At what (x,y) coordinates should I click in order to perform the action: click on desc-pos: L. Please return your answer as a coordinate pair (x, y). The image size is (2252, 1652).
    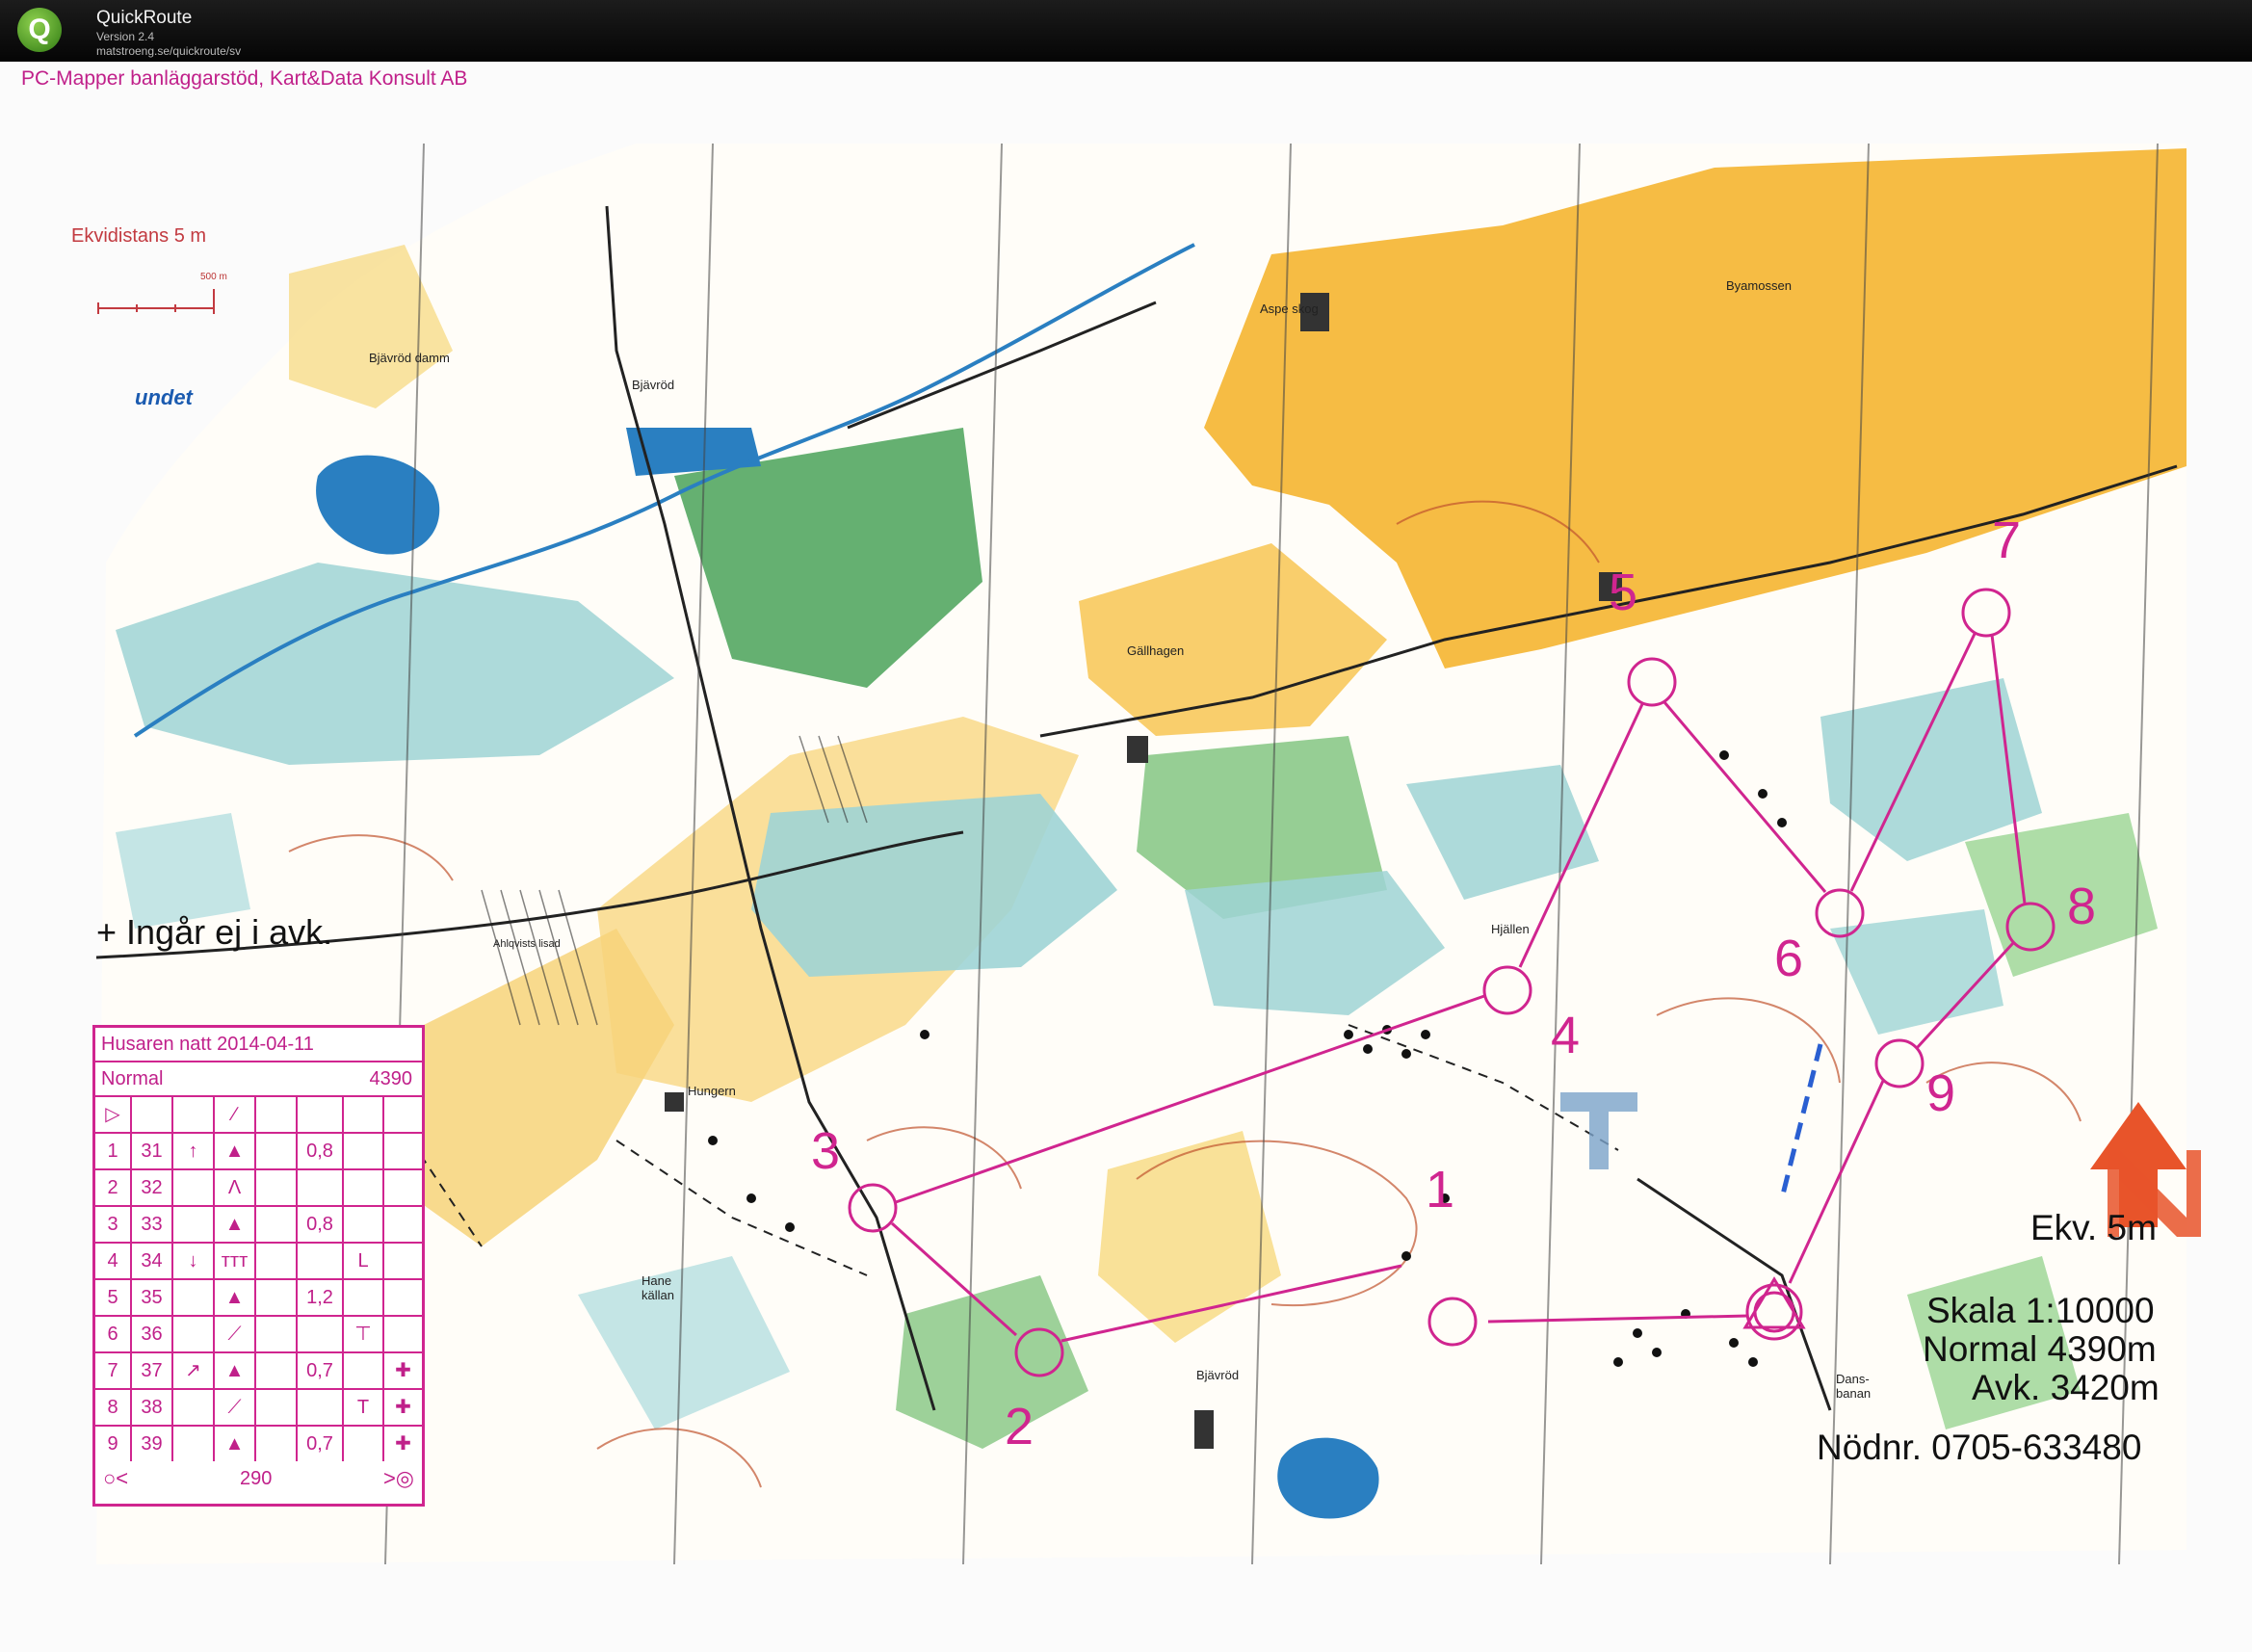
    Looking at the image, I should click on (364, 1261).